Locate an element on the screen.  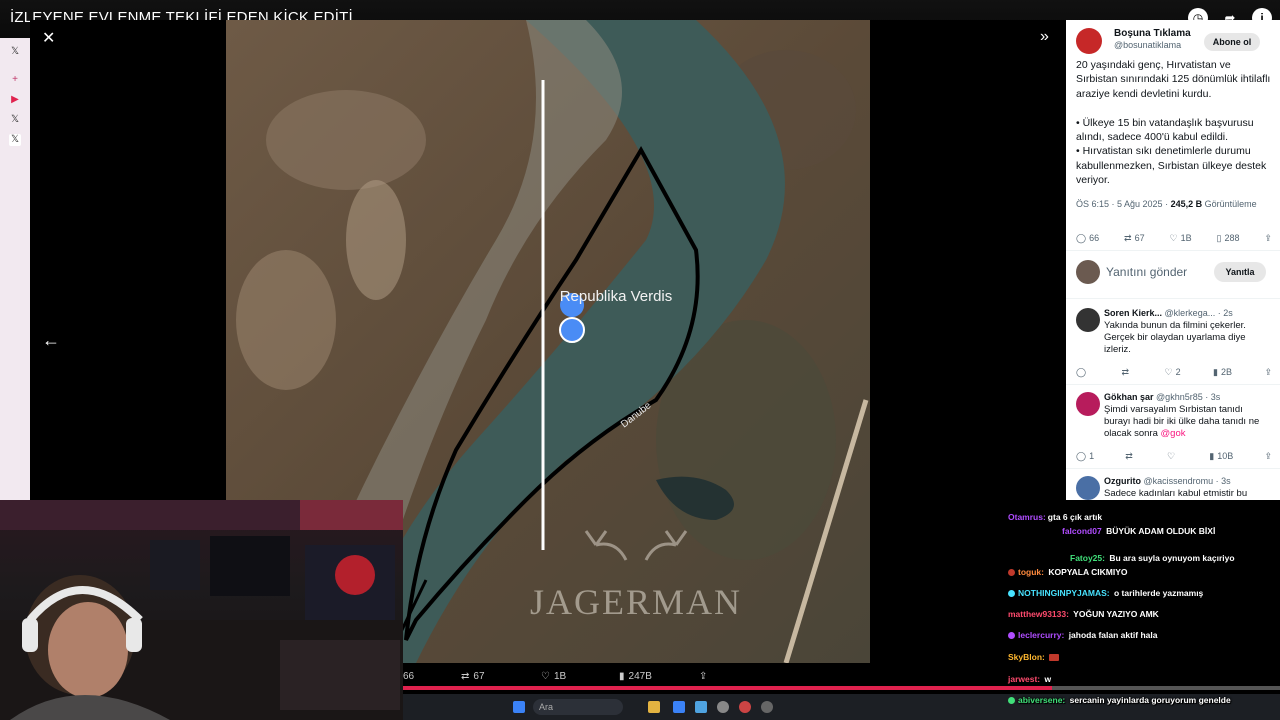
bar-chart-icon: ▮ is located at coordinates (622, 676).